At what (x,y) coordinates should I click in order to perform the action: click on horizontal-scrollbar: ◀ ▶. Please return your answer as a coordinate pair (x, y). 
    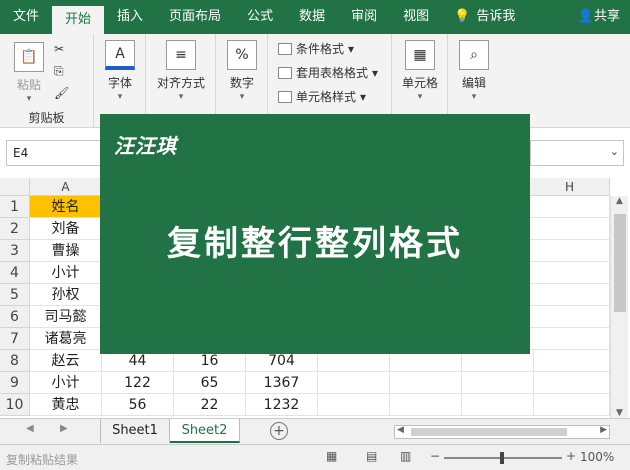
    Looking at the image, I should click on (502, 432).